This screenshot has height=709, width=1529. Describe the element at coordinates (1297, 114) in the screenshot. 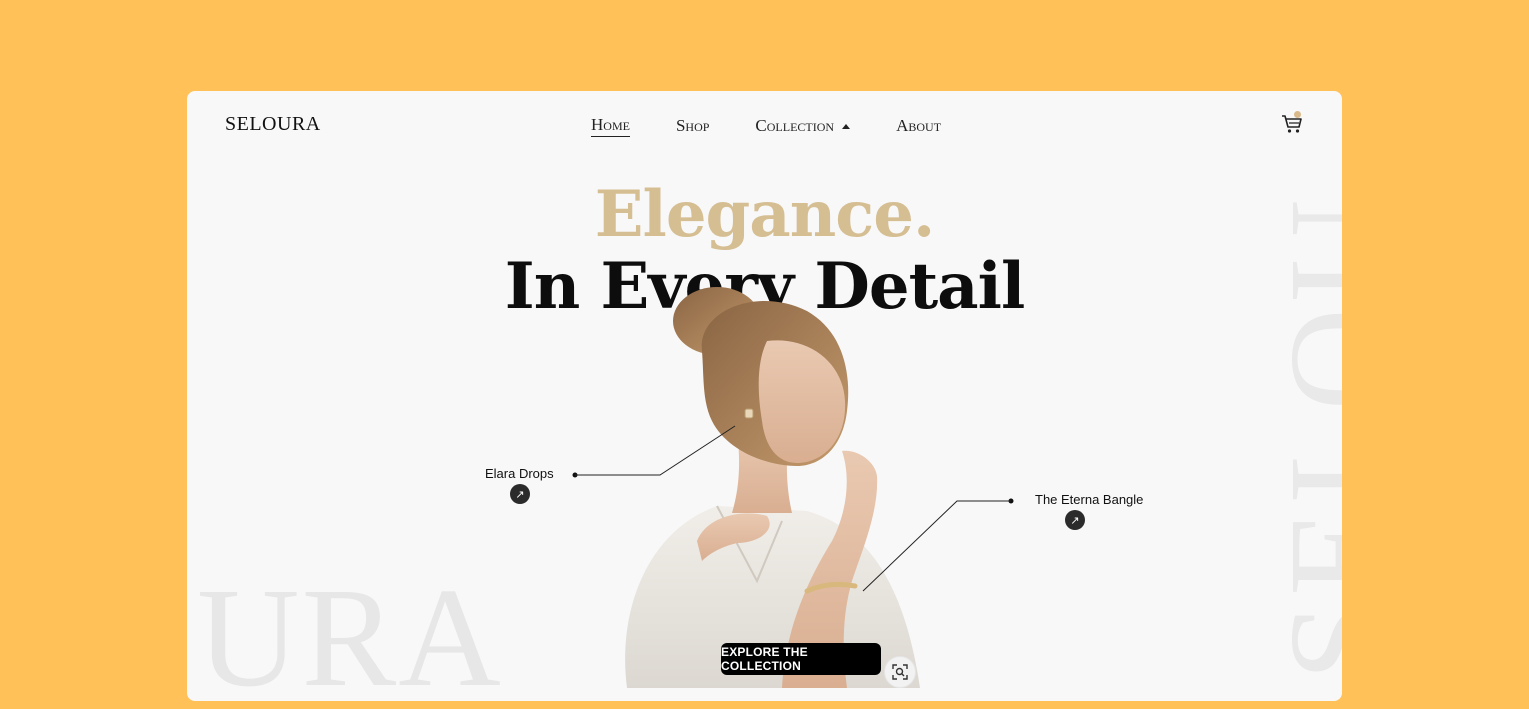

I see `cart-badge` at that location.